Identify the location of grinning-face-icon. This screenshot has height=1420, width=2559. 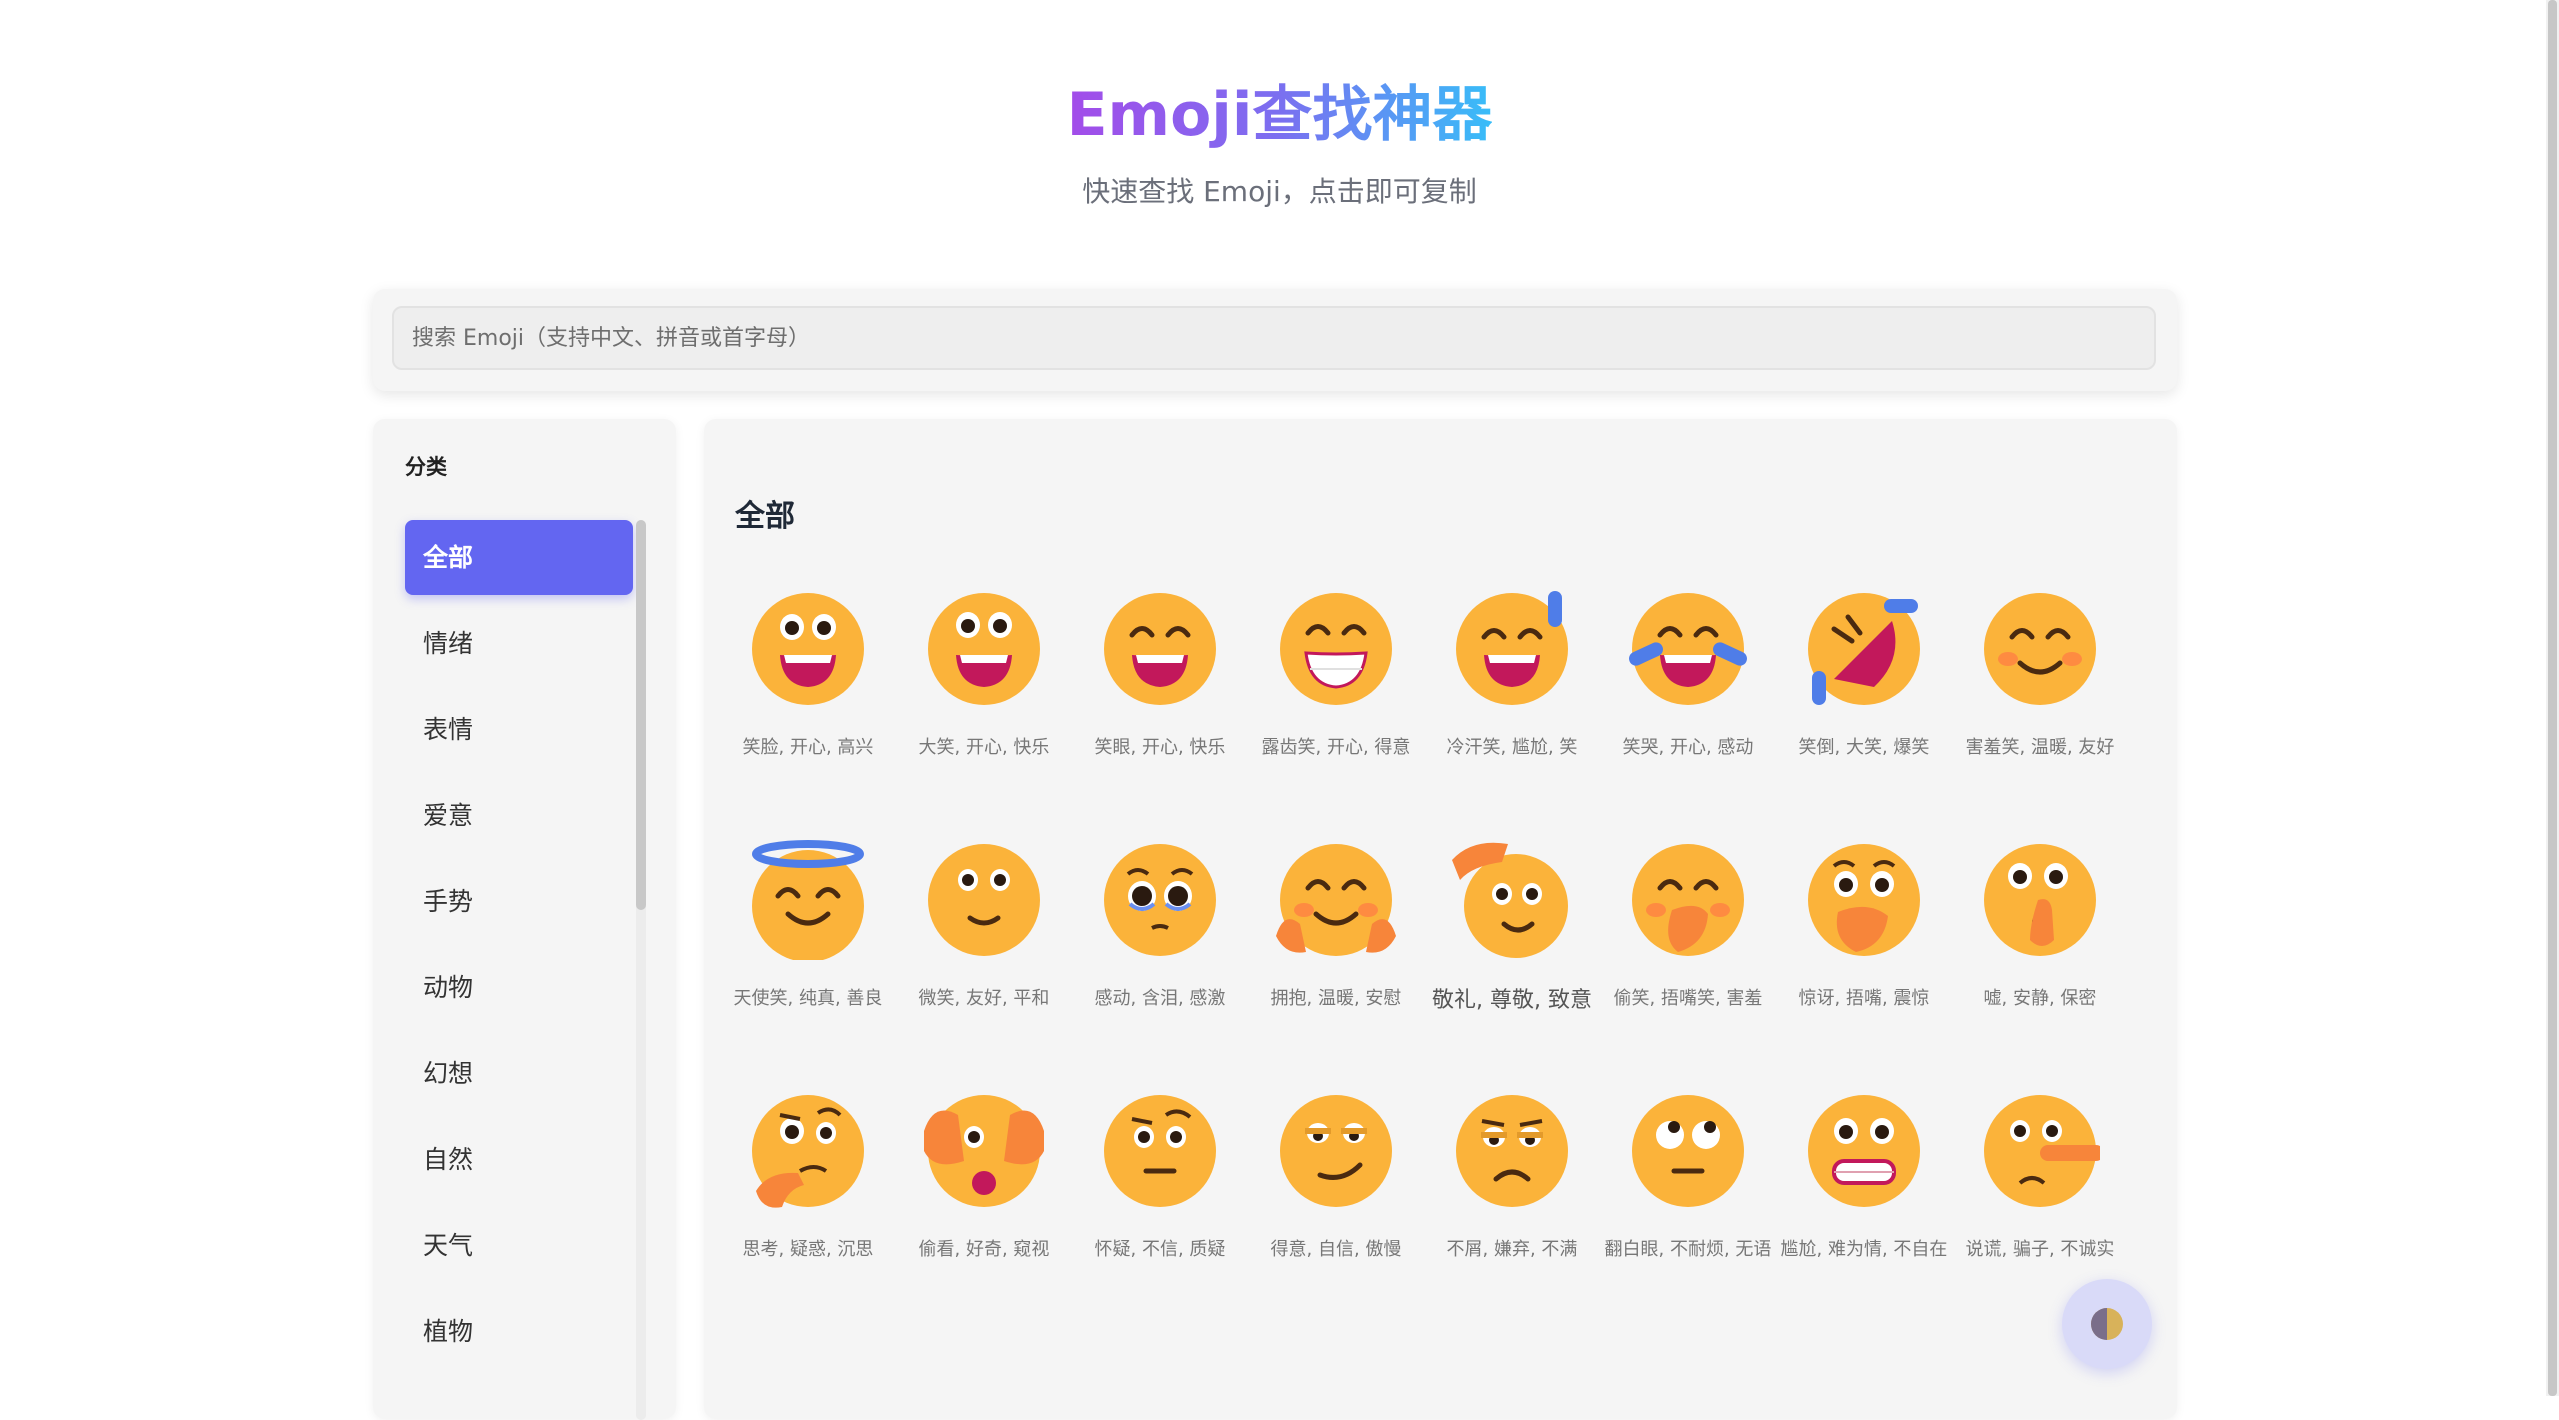
(808, 649).